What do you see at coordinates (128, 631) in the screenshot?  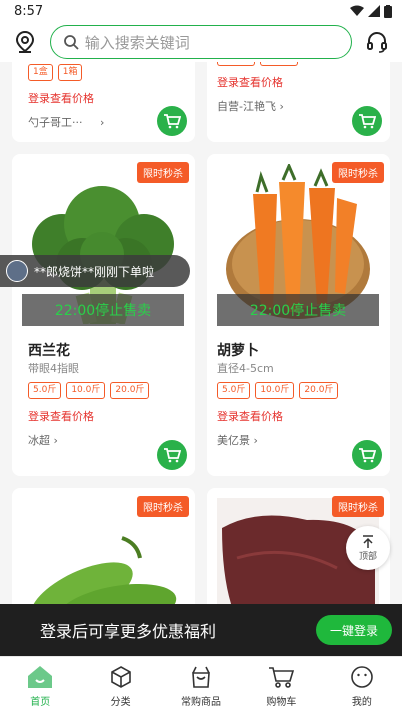 I see `login-banner-text: 登录后可享更多优惠福利` at bounding box center [128, 631].